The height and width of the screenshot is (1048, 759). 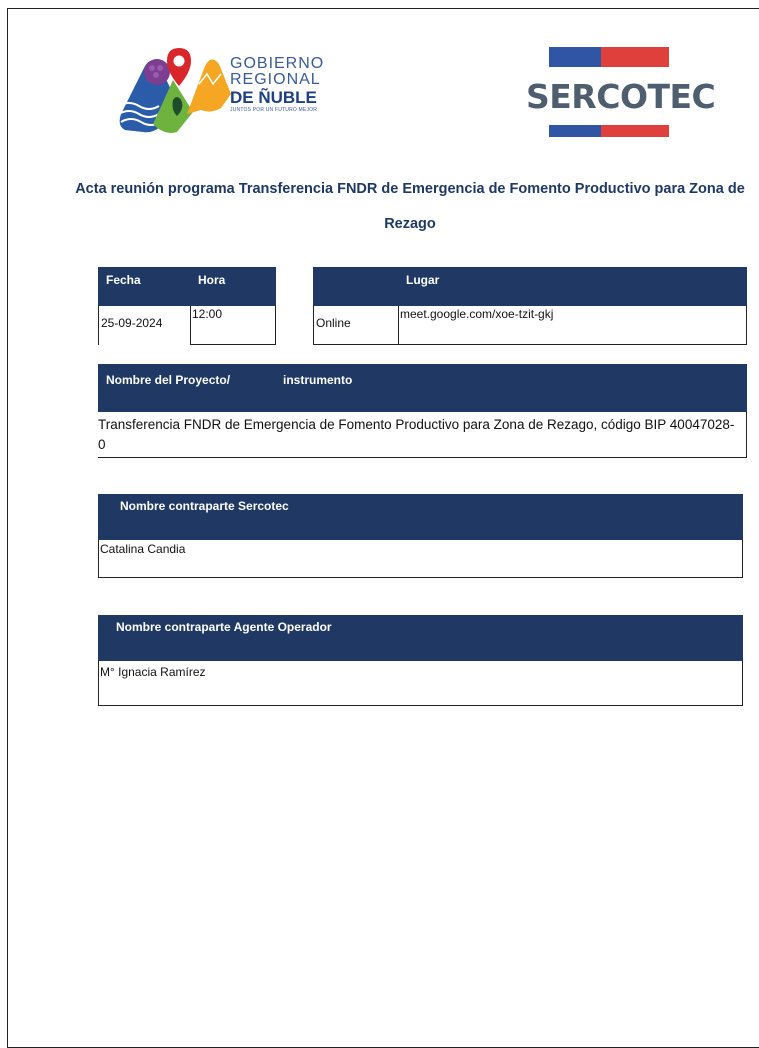 What do you see at coordinates (174, 90) in the screenshot?
I see `gobierno-emblem-icon` at bounding box center [174, 90].